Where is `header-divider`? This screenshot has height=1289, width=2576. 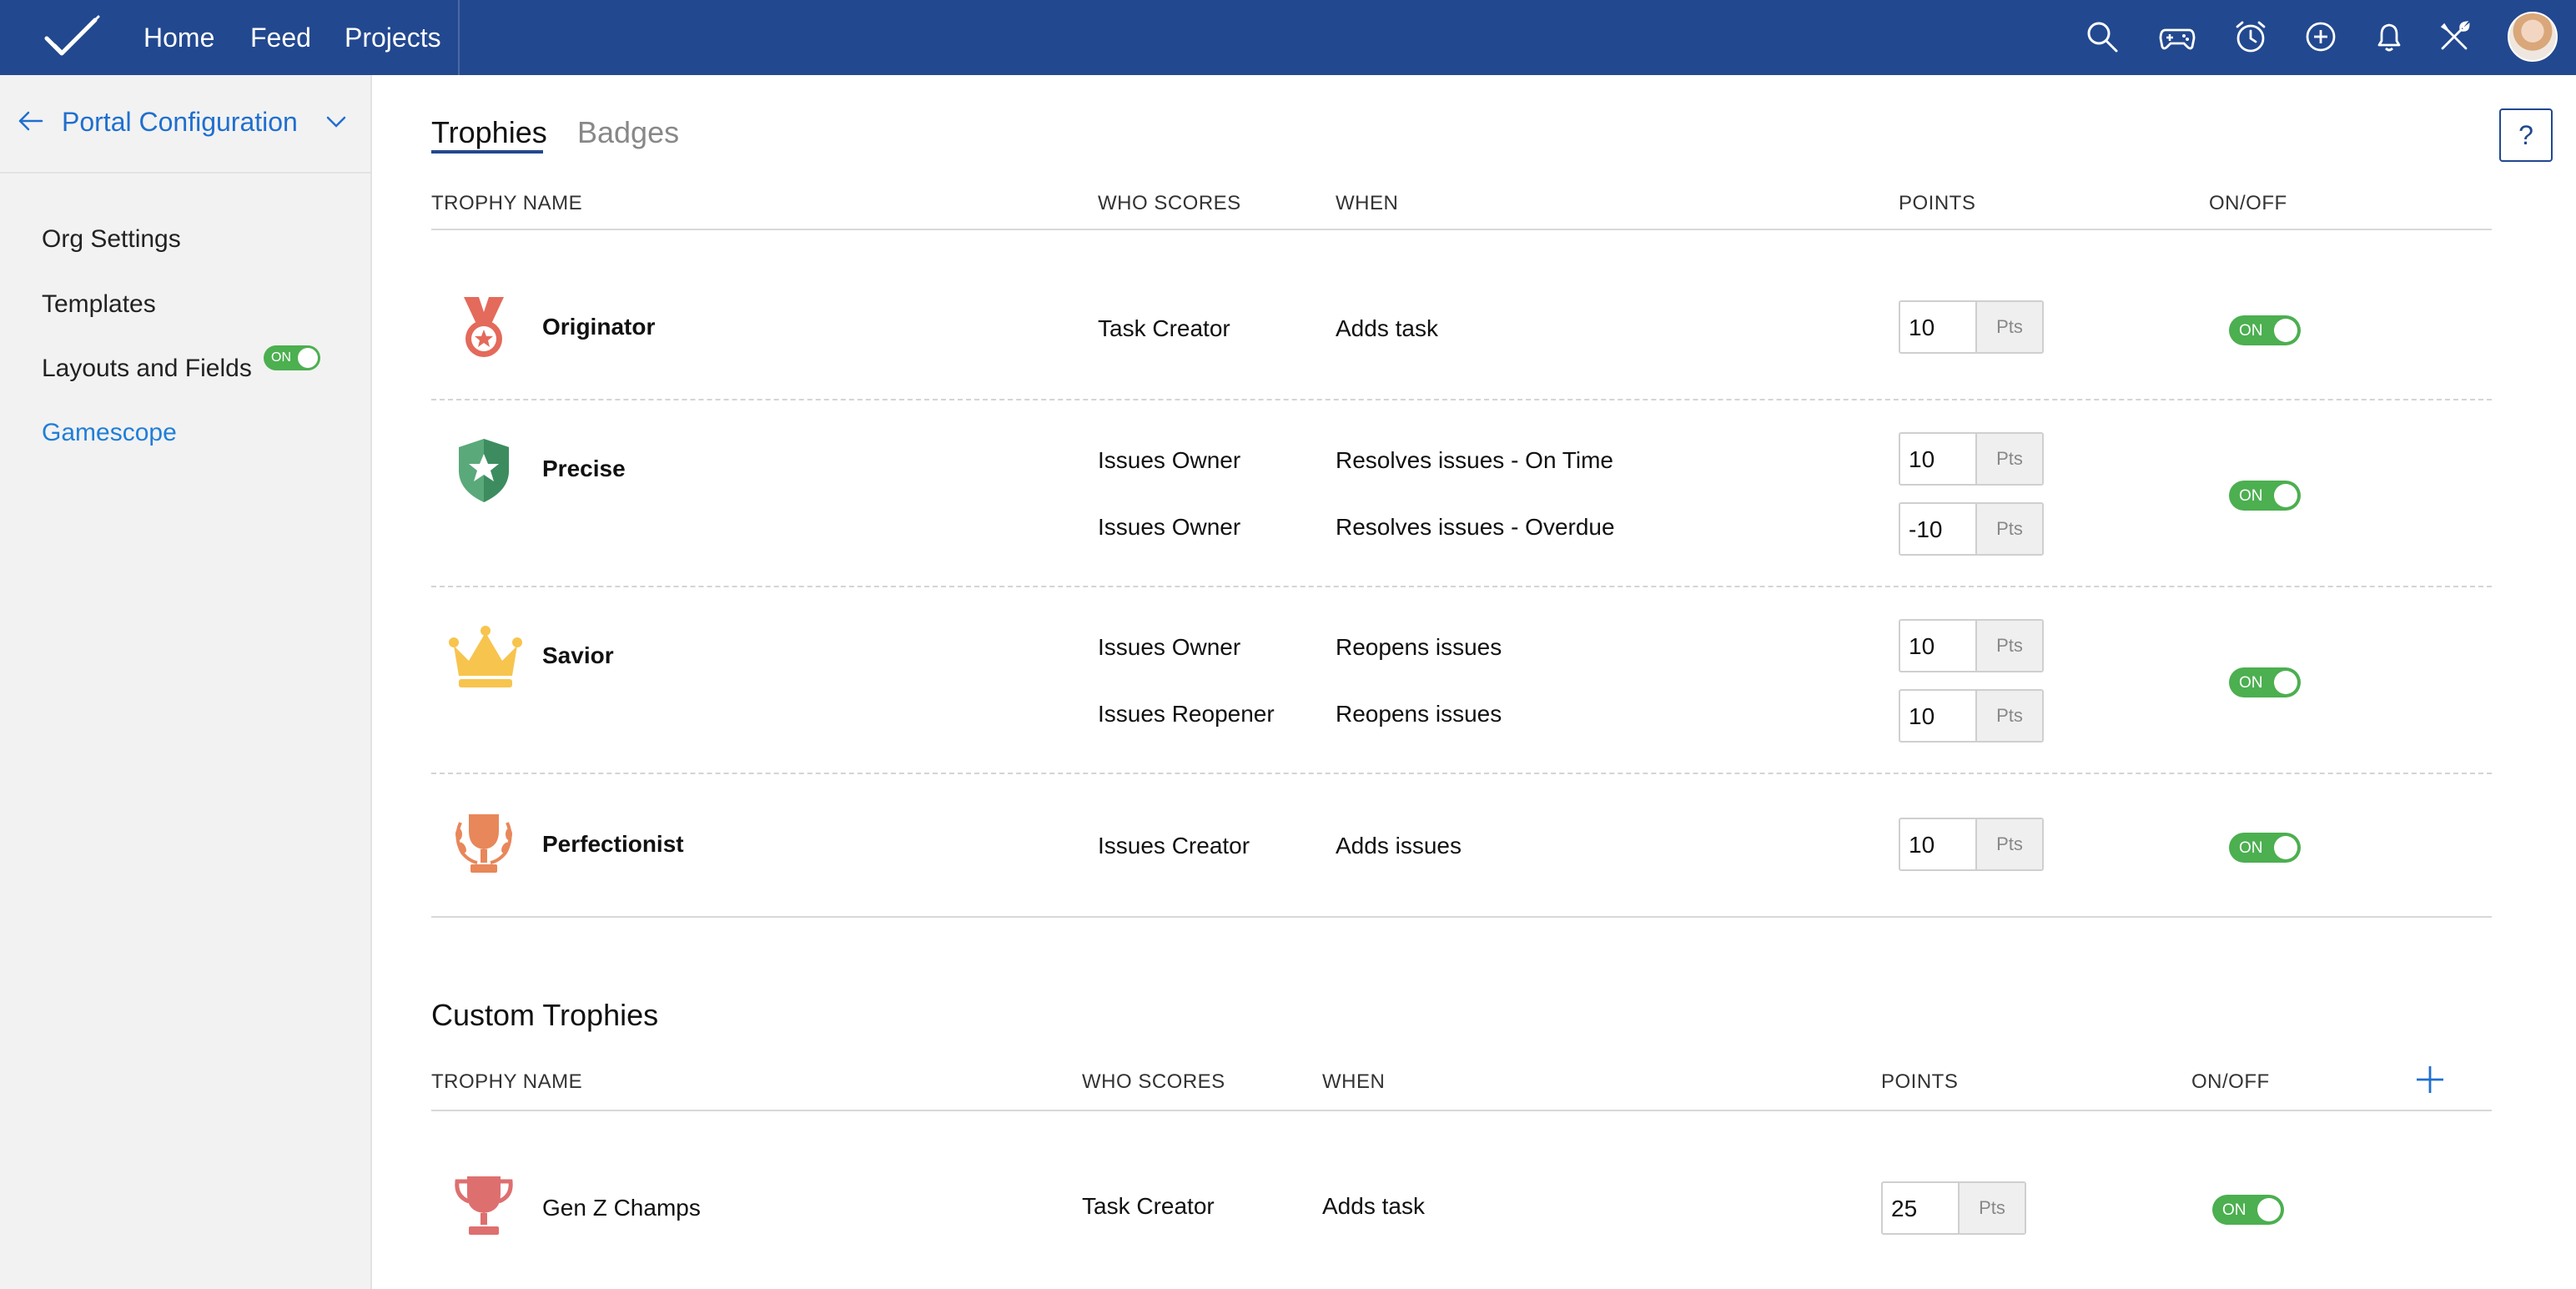
header-divider is located at coordinates (1461, 230).